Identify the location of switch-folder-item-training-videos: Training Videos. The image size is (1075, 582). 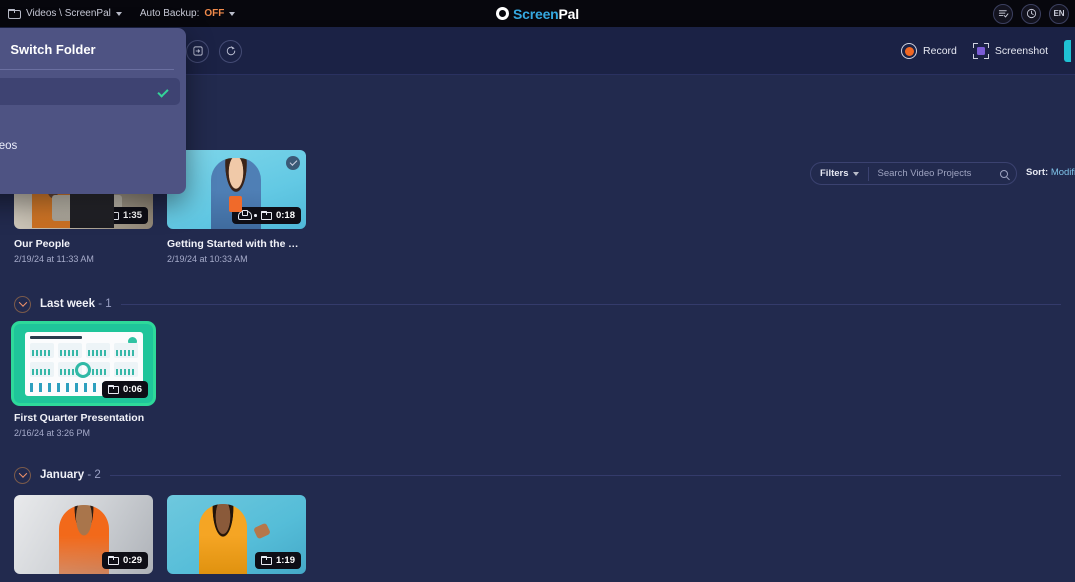
(90, 145).